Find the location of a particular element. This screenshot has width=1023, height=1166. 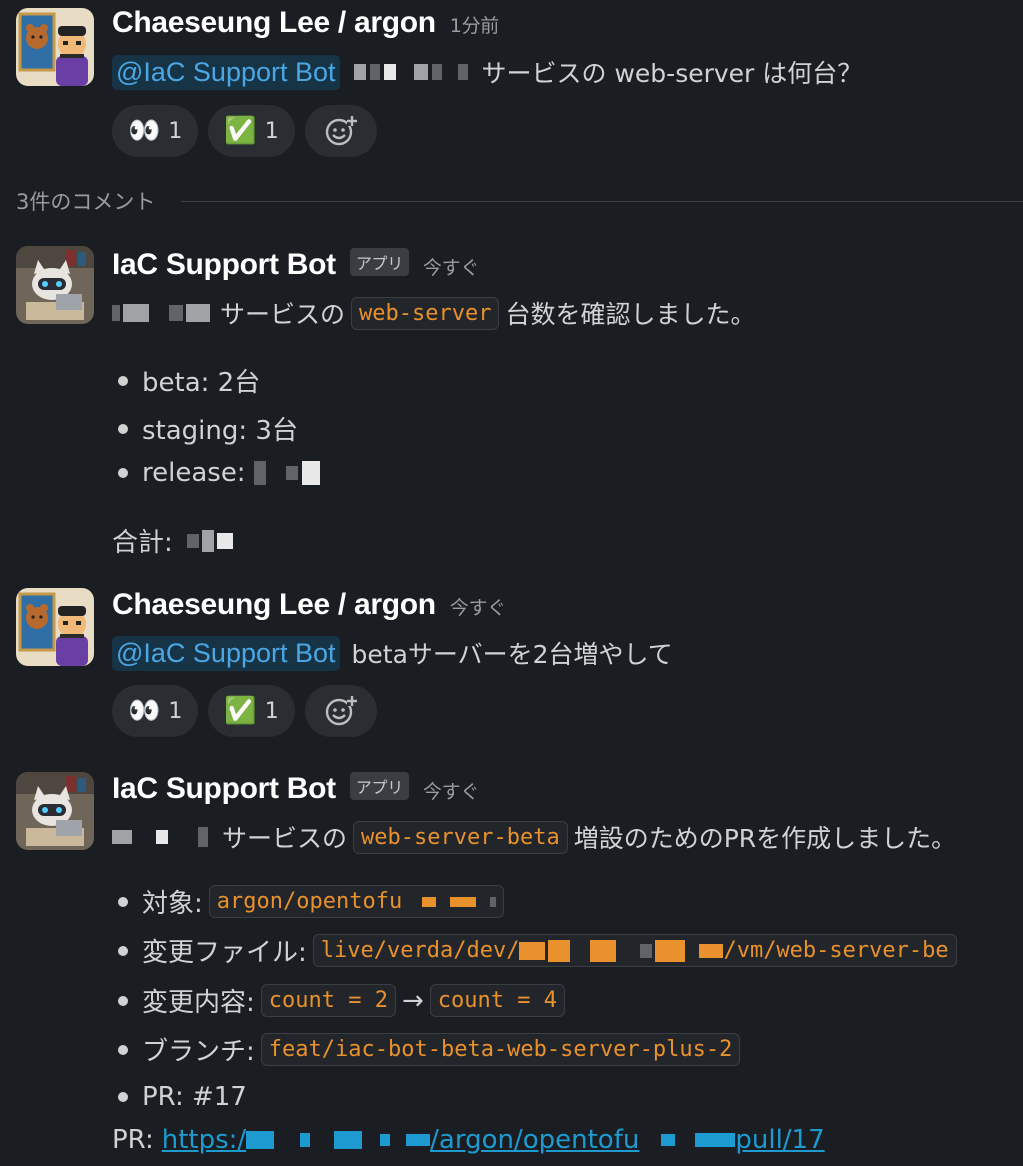

message-body: サービスの web-server 台数を確認しました。 is located at coordinates (433, 313).